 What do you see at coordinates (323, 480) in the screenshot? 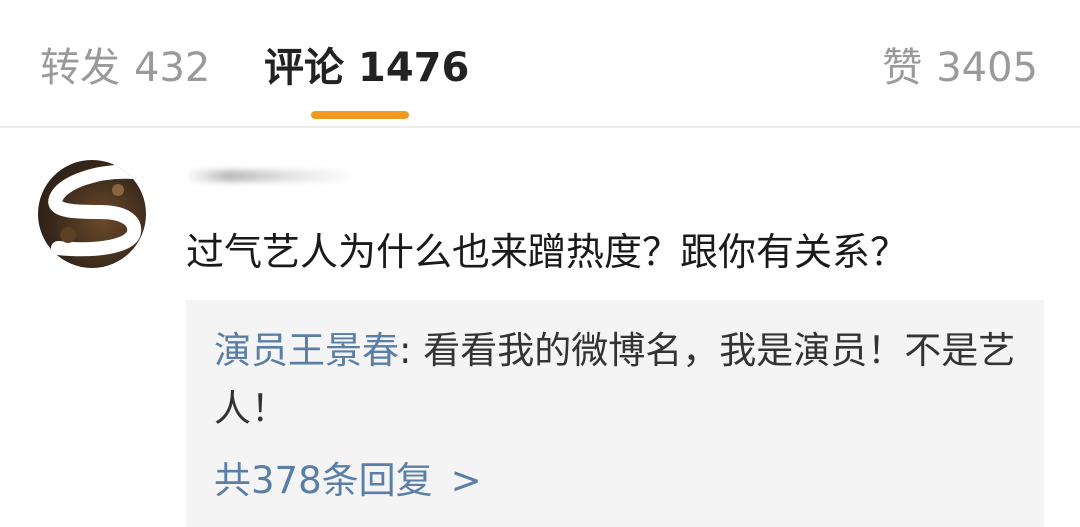
I see `view-all-replies-label: 共378条回复` at bounding box center [323, 480].